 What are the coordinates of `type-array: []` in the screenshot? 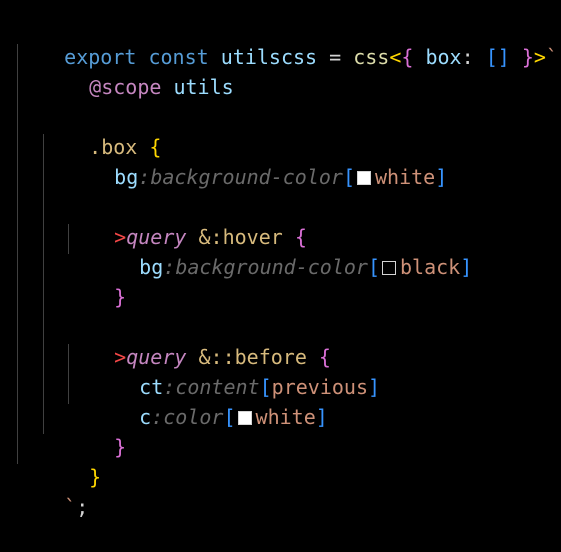 It's located at (497, 57).